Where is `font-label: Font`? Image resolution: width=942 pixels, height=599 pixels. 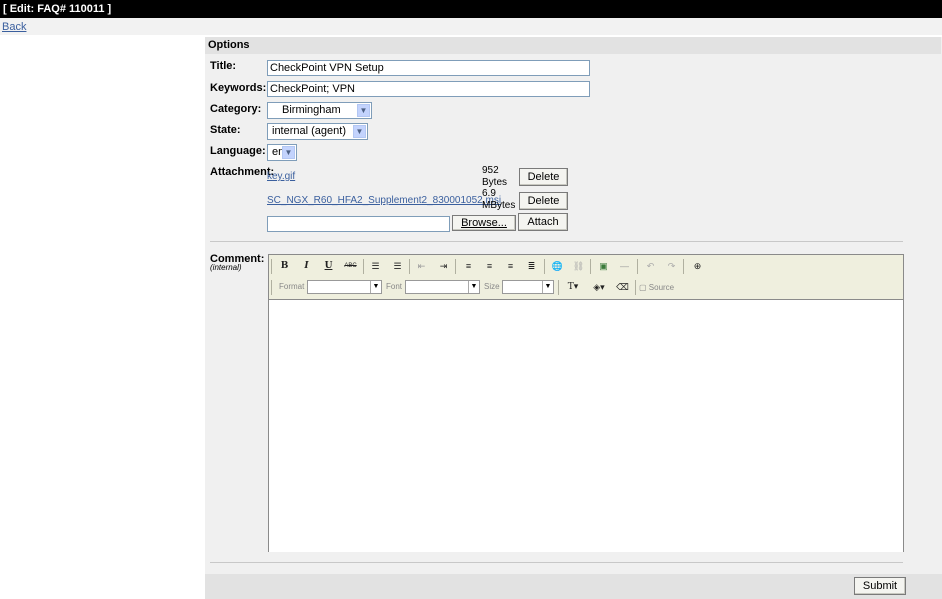 font-label: Font is located at coordinates (394, 286).